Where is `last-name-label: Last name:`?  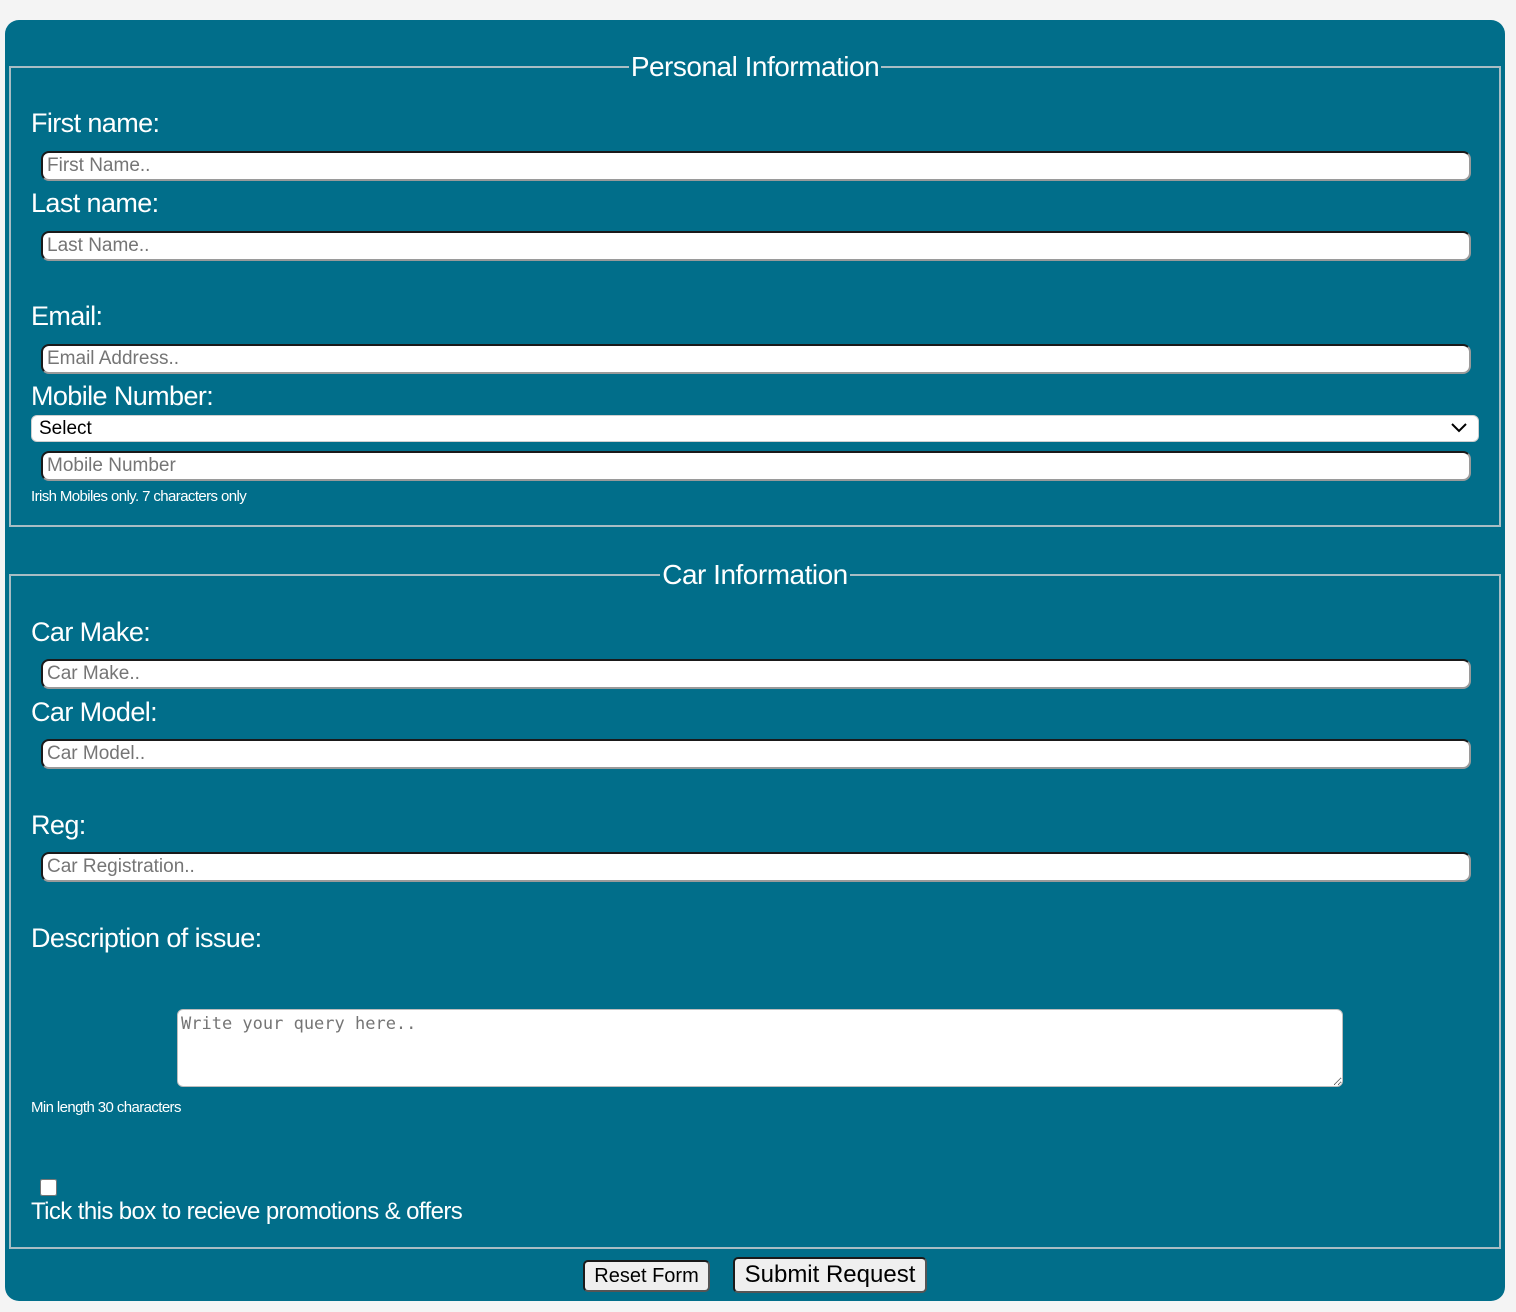
last-name-label: Last name: is located at coordinates (95, 203).